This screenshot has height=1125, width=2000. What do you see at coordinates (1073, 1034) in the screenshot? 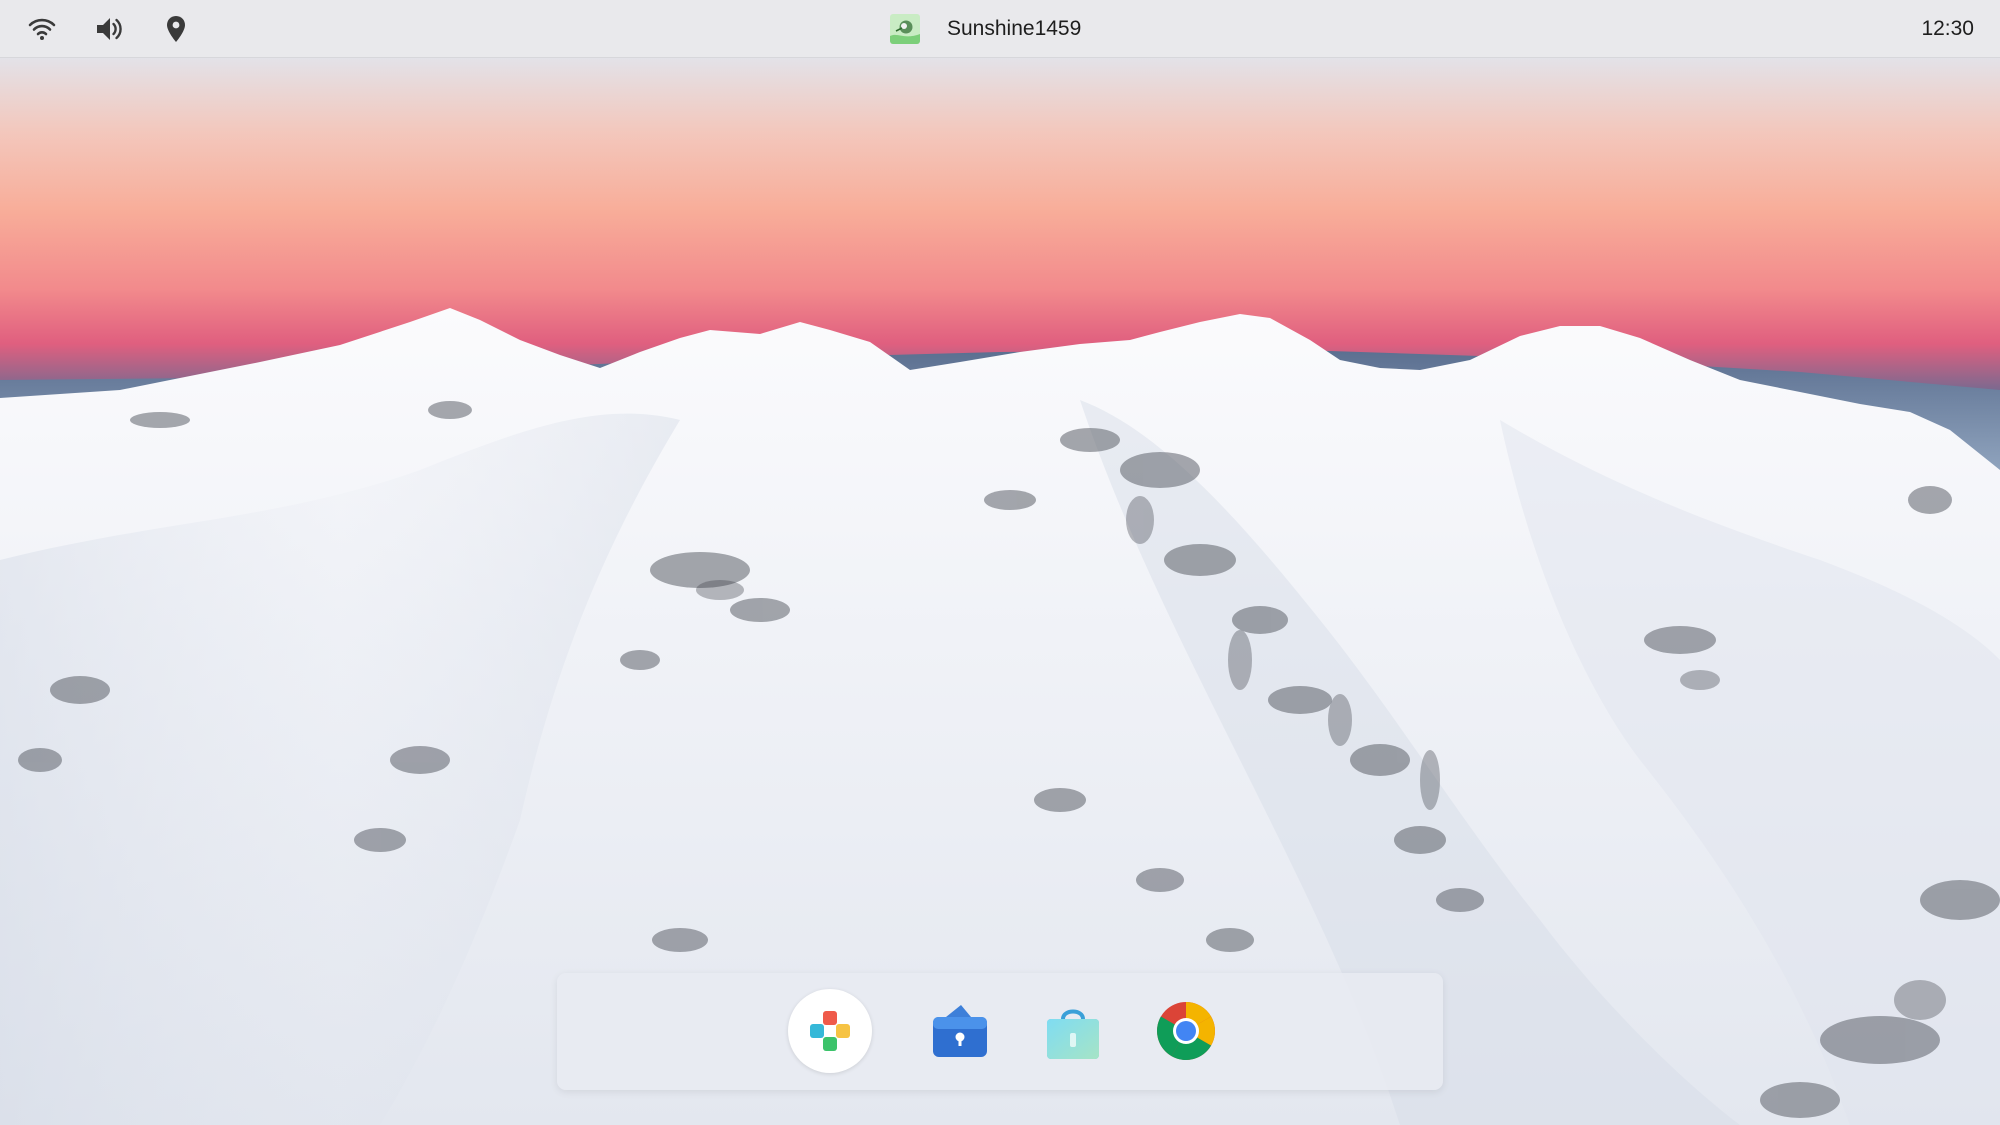
I see `app-store-icon` at bounding box center [1073, 1034].